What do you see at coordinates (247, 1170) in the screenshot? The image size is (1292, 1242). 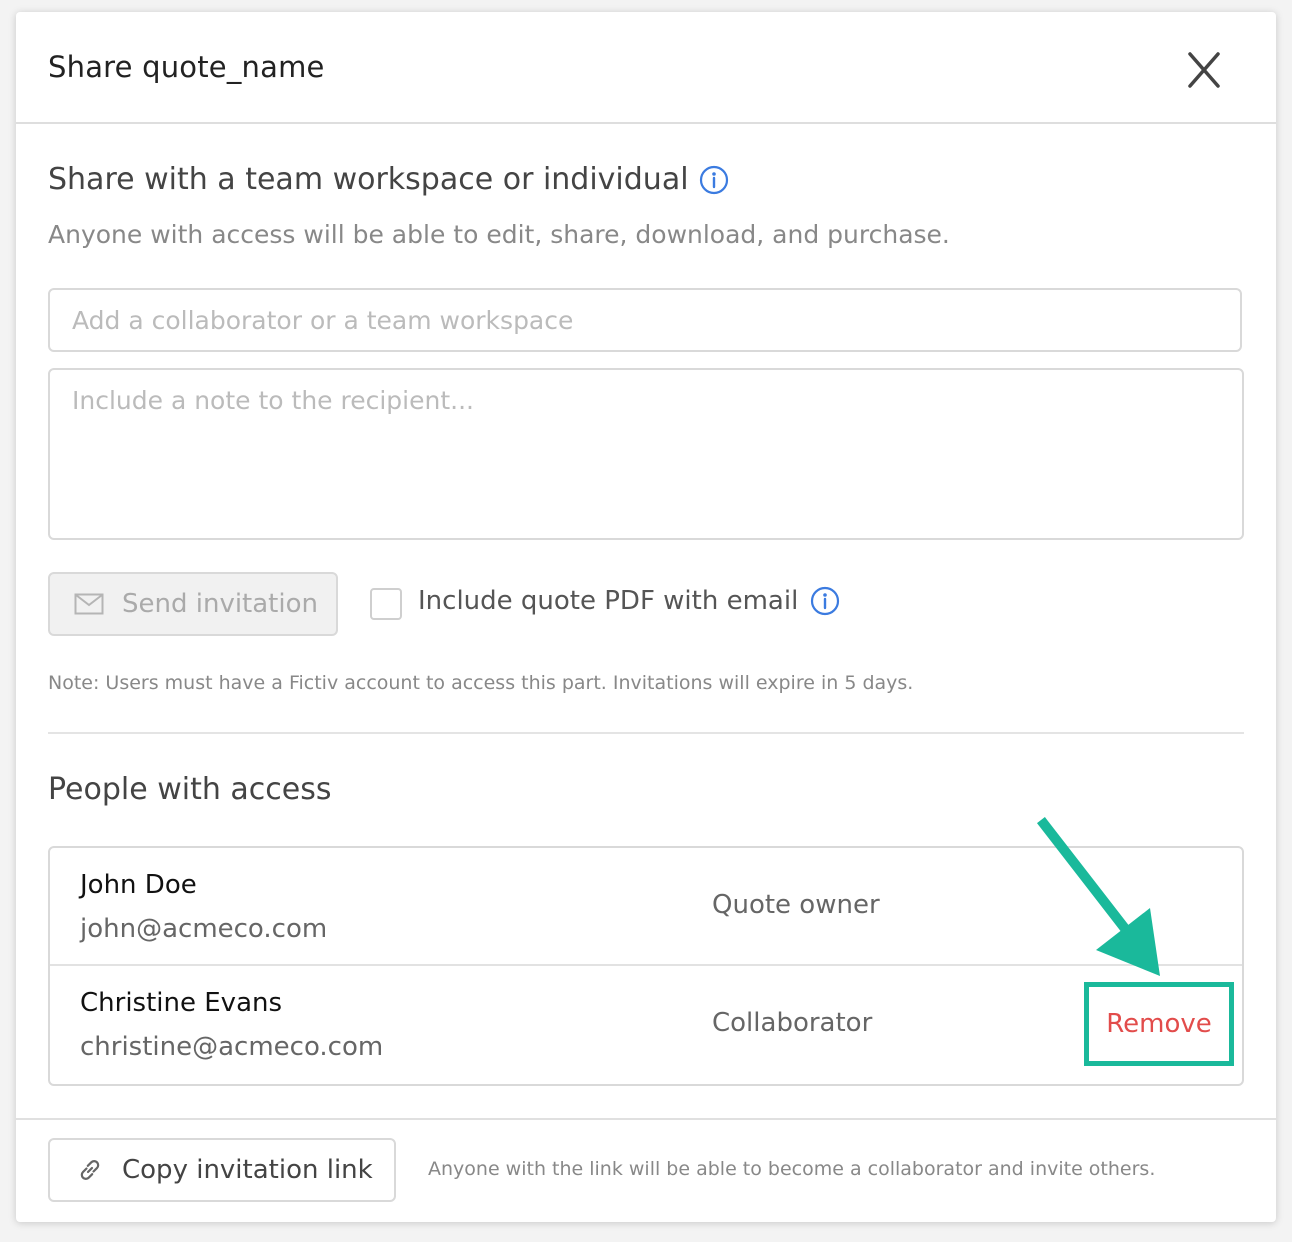 I see `copy-invitation-link-label: Copy invitation link` at bounding box center [247, 1170].